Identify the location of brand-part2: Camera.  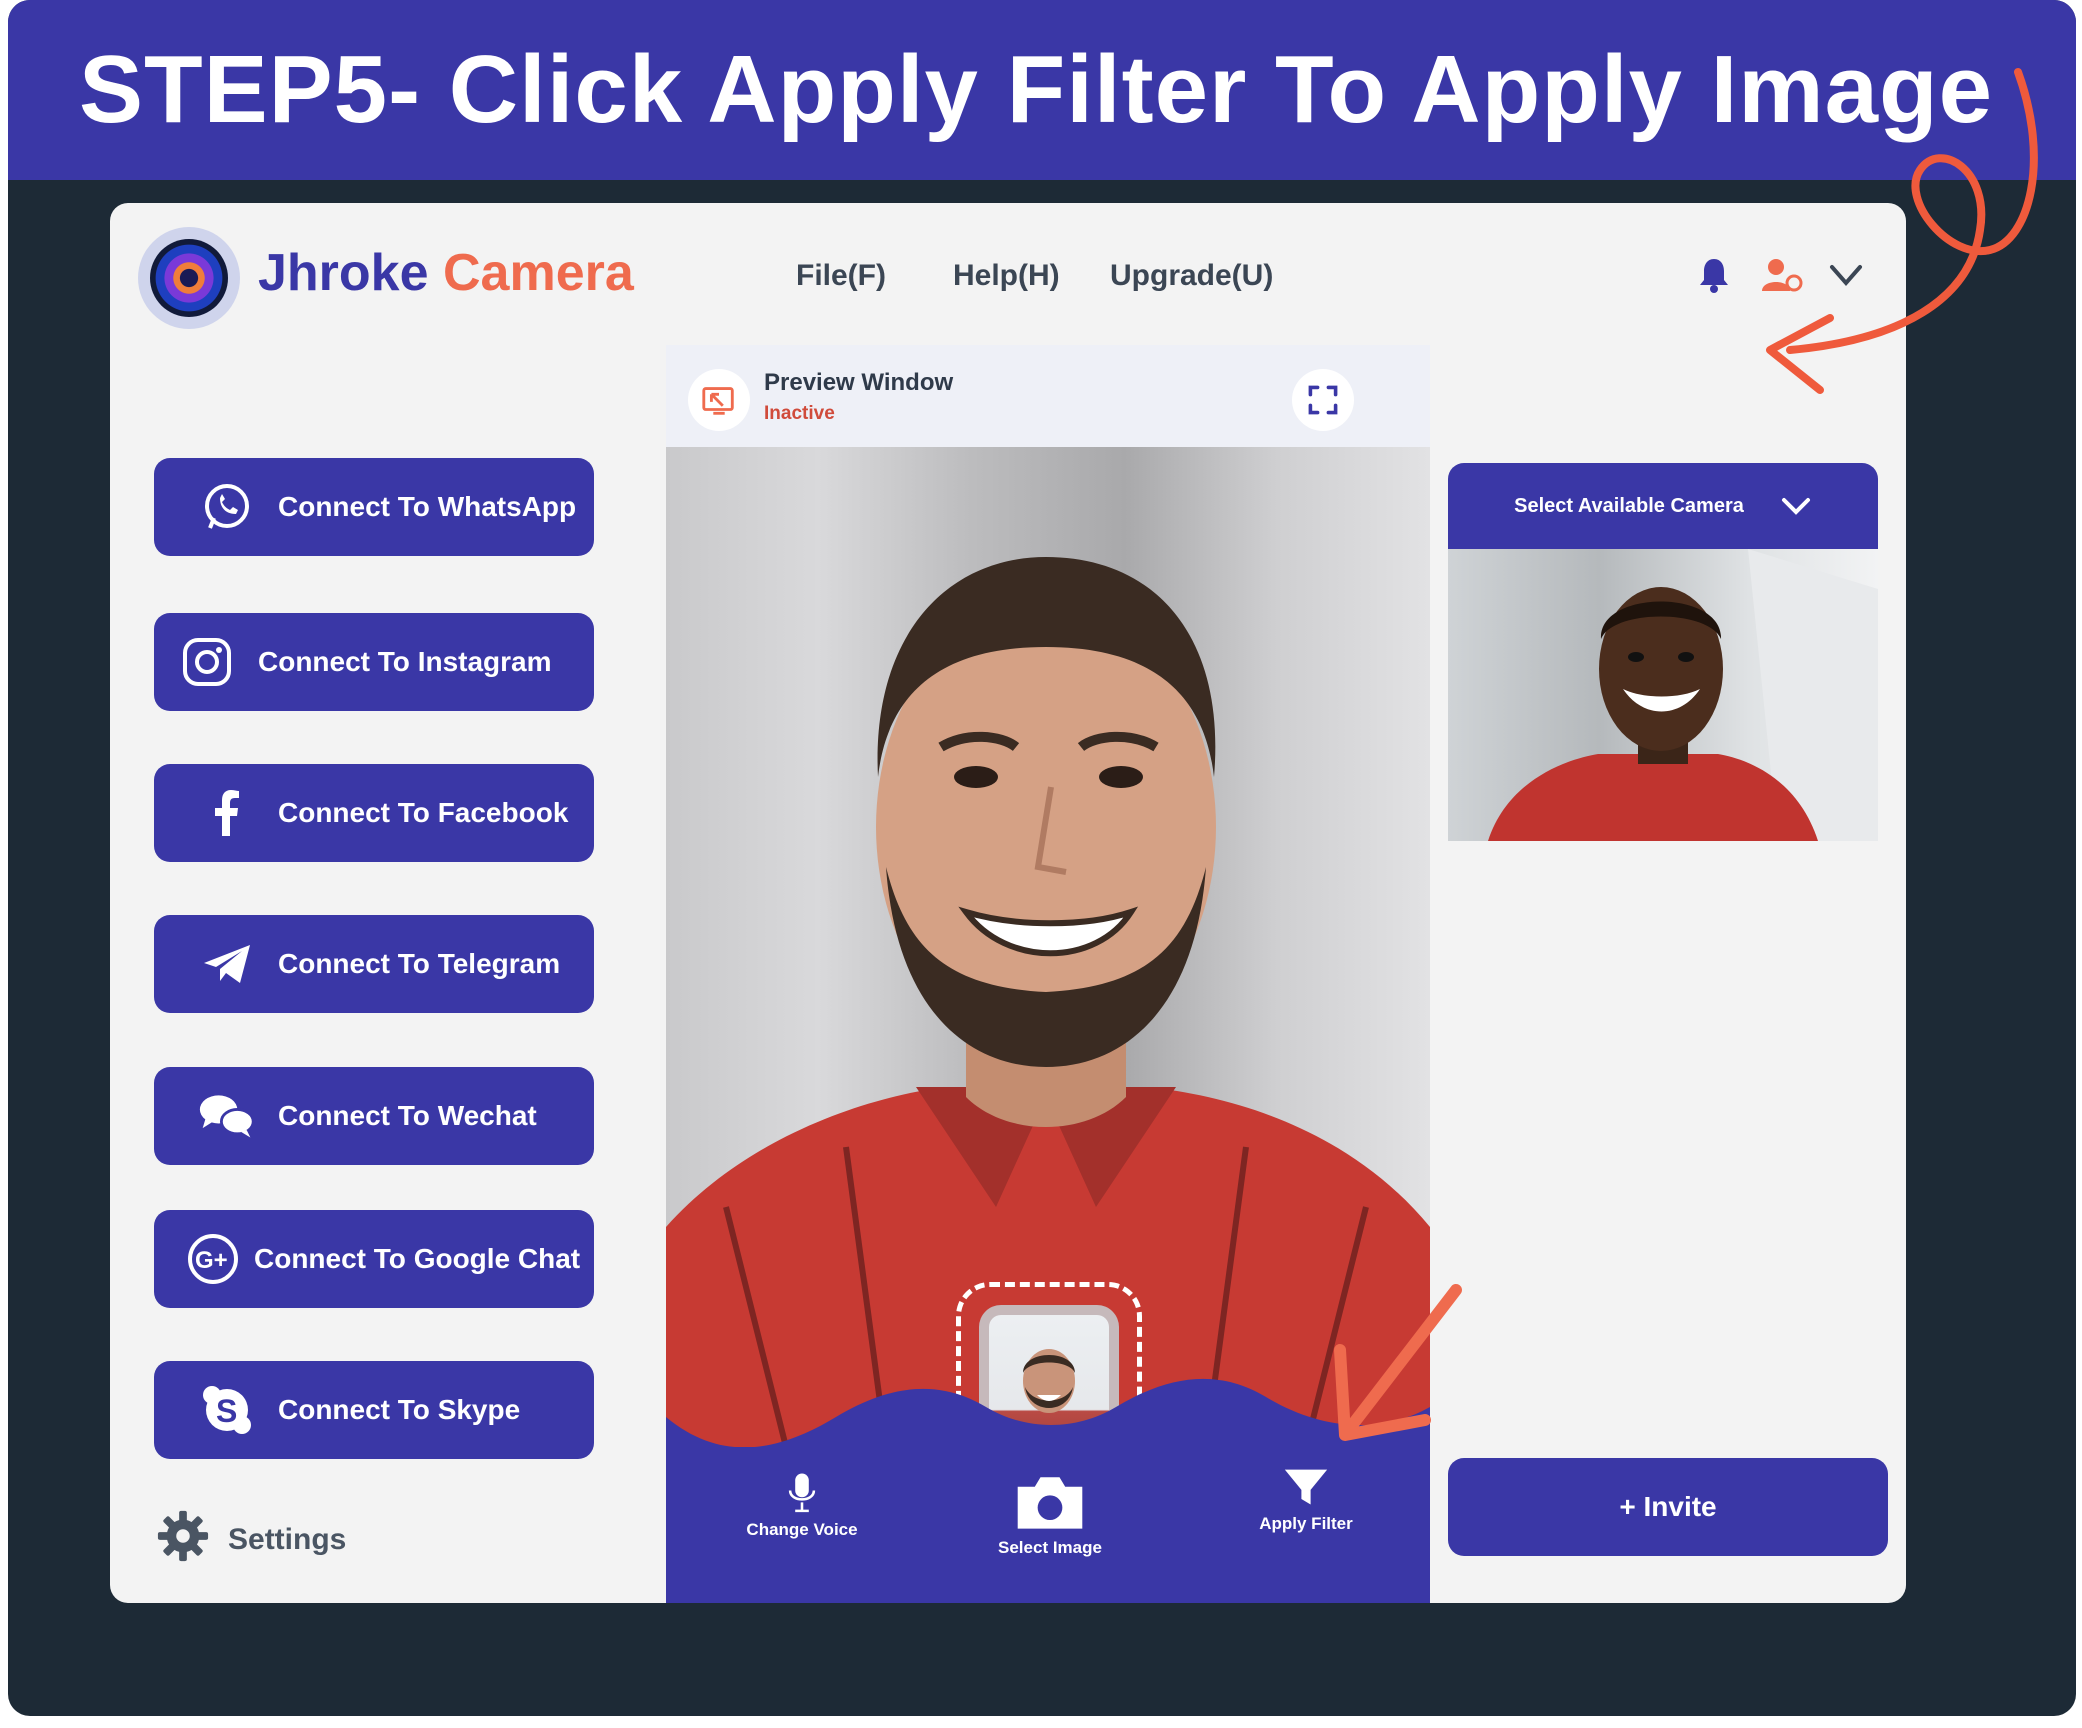
(538, 273).